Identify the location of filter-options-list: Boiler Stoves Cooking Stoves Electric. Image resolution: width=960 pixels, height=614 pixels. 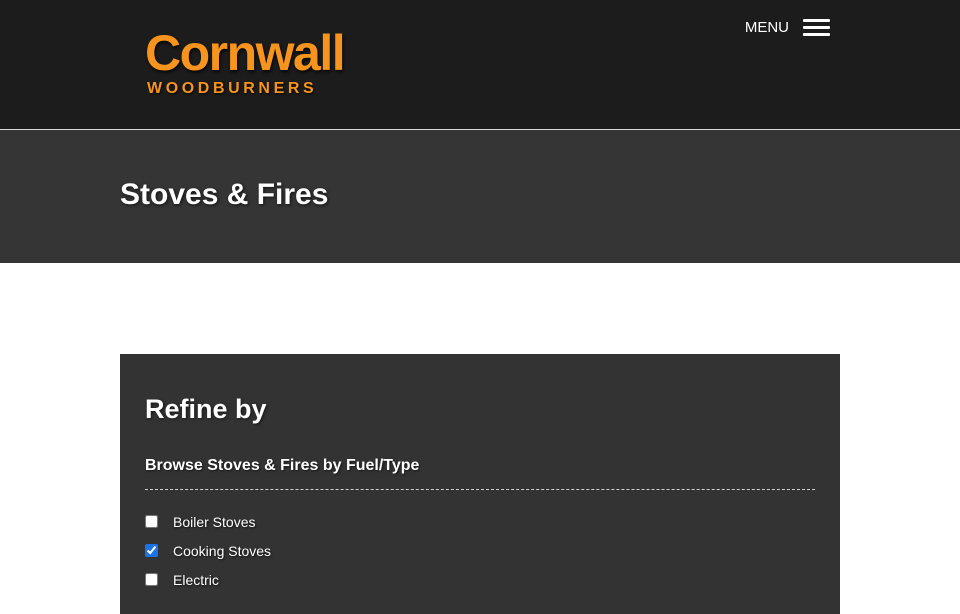
(480, 550).